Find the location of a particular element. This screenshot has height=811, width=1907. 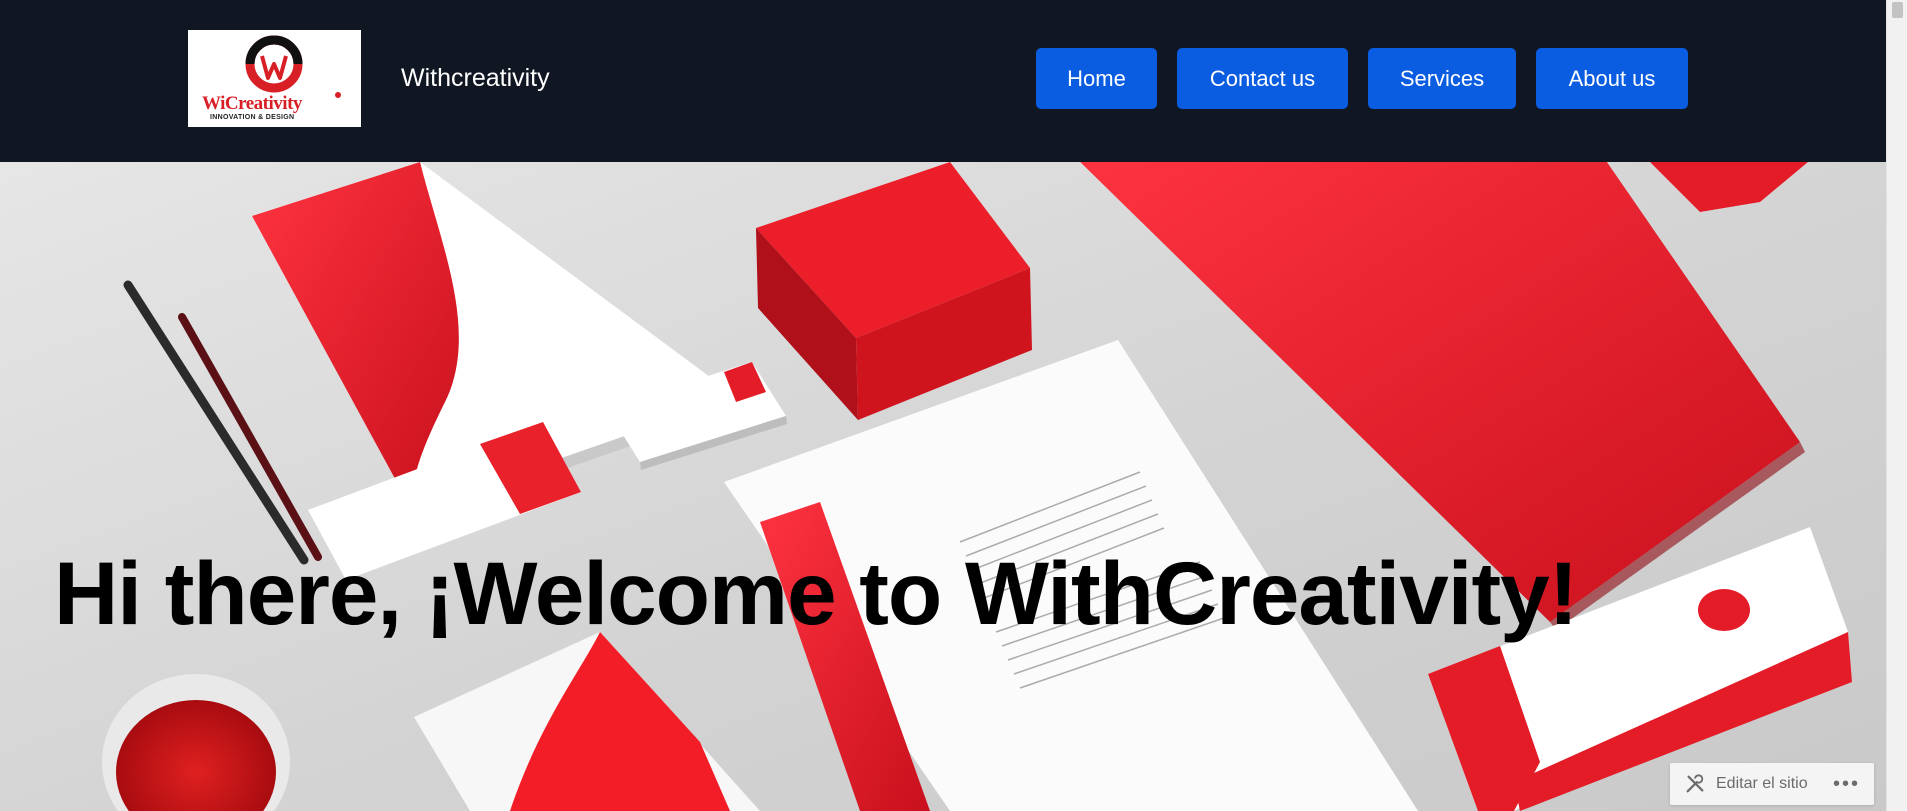

edit-site-label: Editar el sitio is located at coordinates (1762, 784).